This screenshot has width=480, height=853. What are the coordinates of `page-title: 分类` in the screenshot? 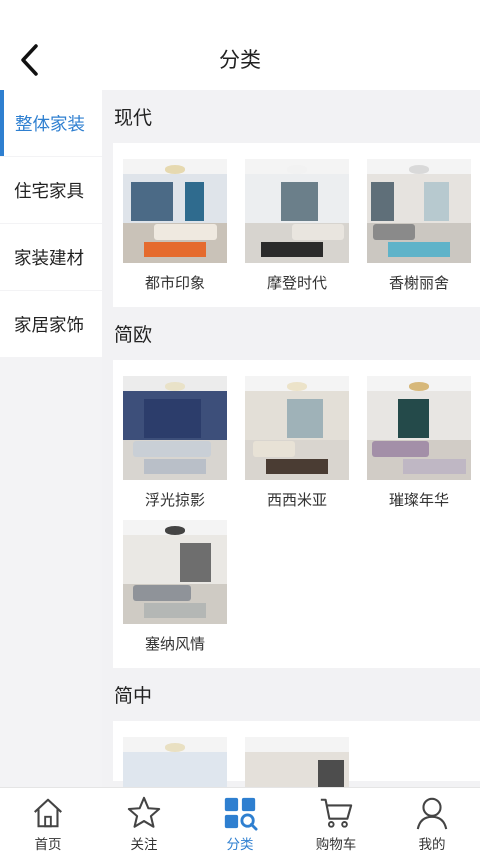 It's located at (240, 60).